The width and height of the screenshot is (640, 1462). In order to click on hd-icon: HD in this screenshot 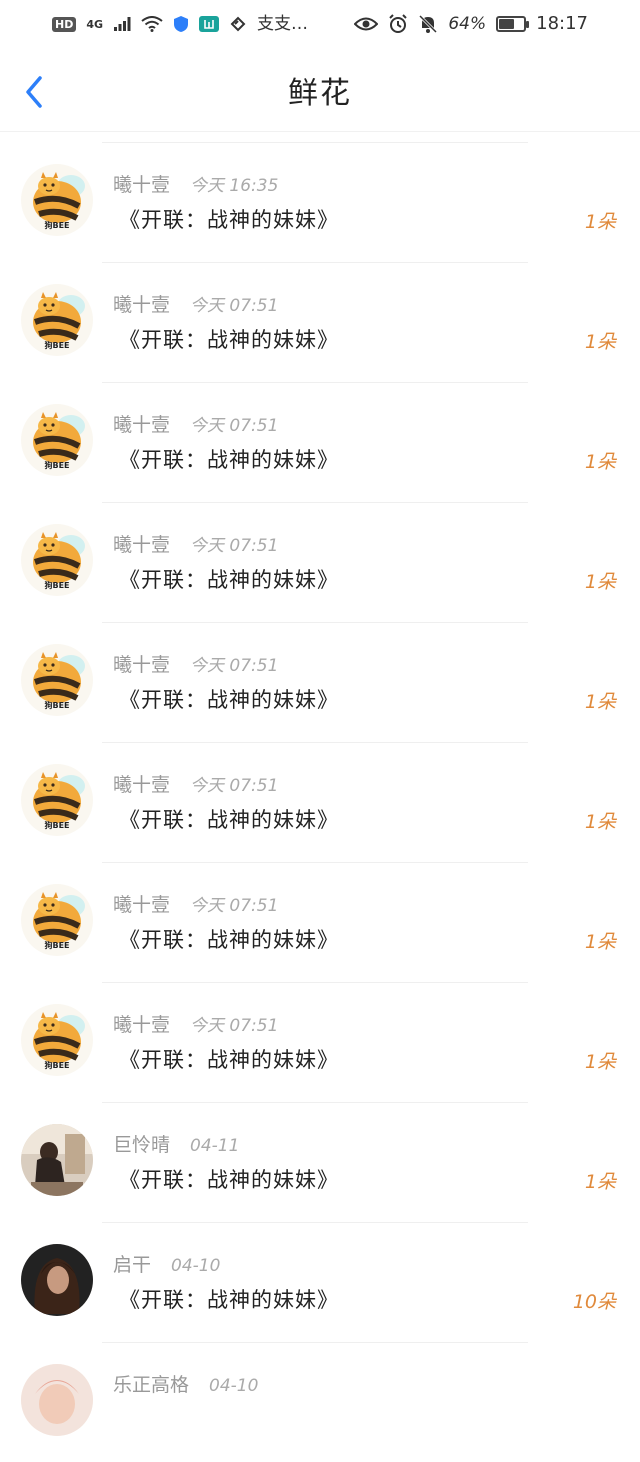, I will do `click(64, 24)`.